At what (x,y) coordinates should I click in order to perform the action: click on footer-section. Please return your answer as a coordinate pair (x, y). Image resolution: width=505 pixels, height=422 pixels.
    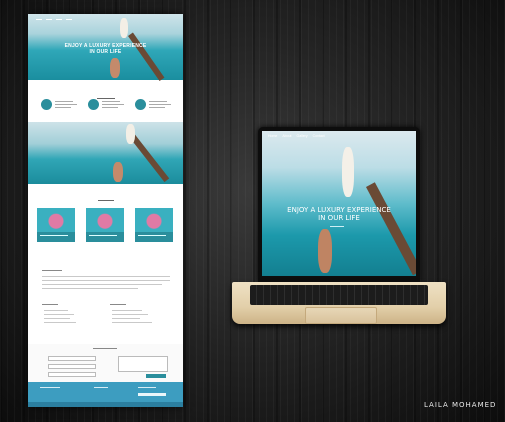
    Looking at the image, I should click on (105, 394).